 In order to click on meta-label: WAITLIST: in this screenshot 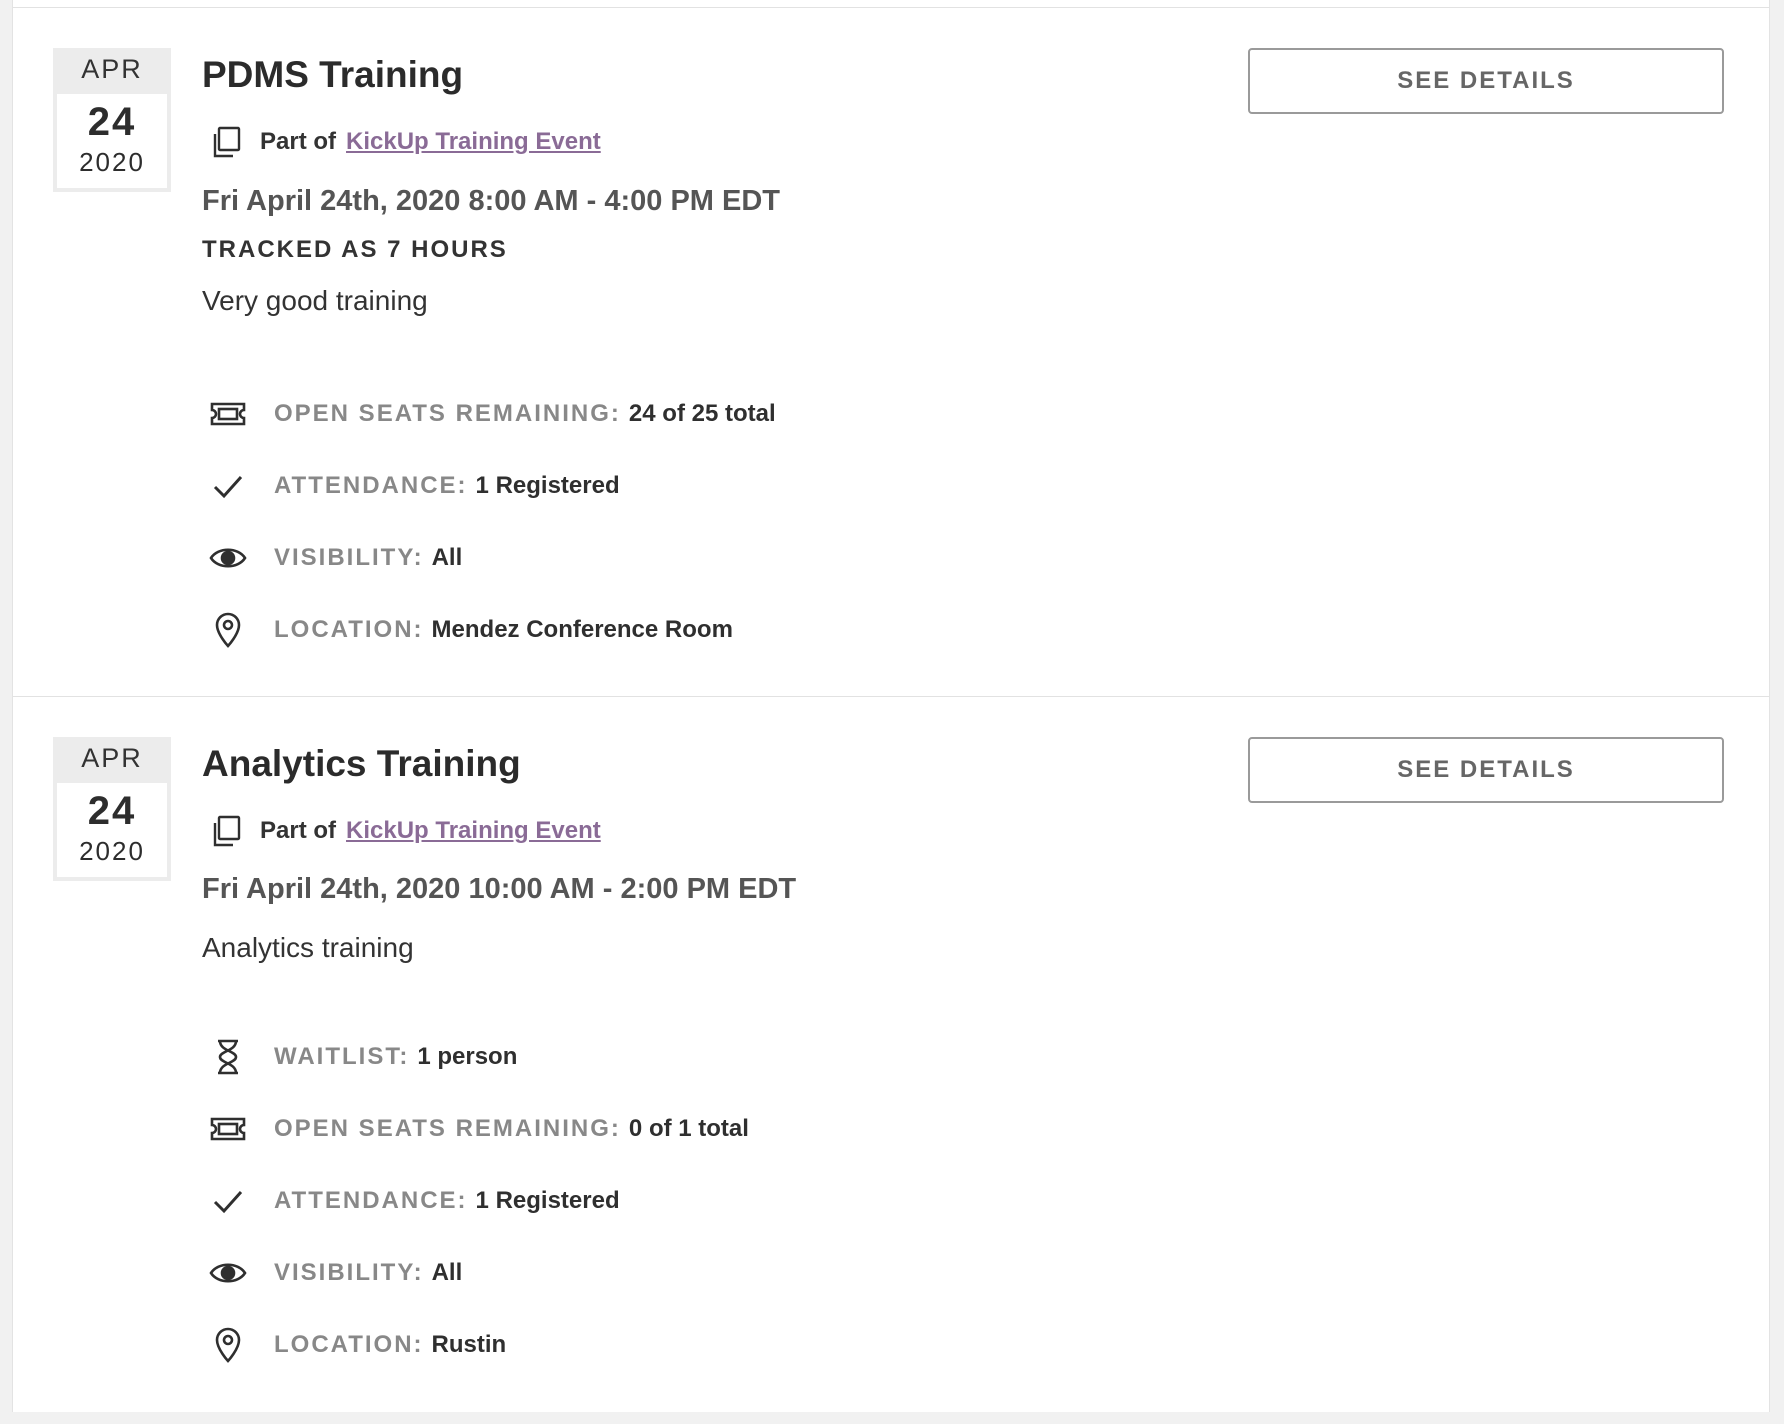, I will do `click(342, 1056)`.